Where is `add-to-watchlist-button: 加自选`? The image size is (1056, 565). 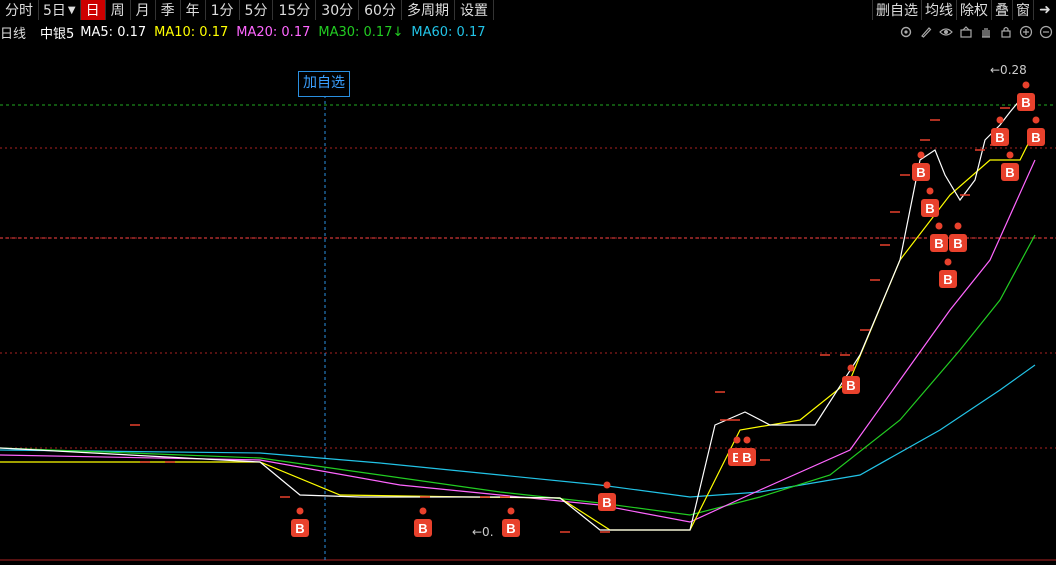
add-to-watchlist-button: 加自选 is located at coordinates (324, 84).